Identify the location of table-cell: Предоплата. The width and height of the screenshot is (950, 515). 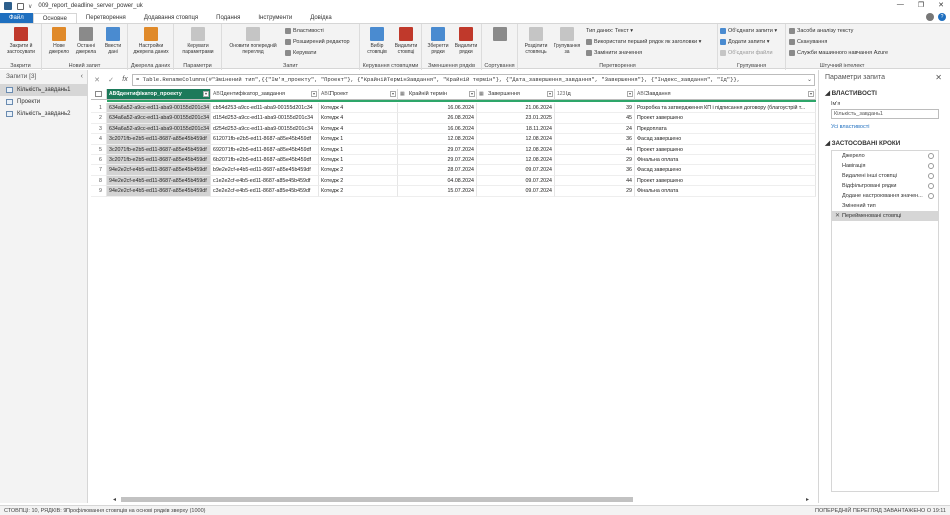
(725, 129).